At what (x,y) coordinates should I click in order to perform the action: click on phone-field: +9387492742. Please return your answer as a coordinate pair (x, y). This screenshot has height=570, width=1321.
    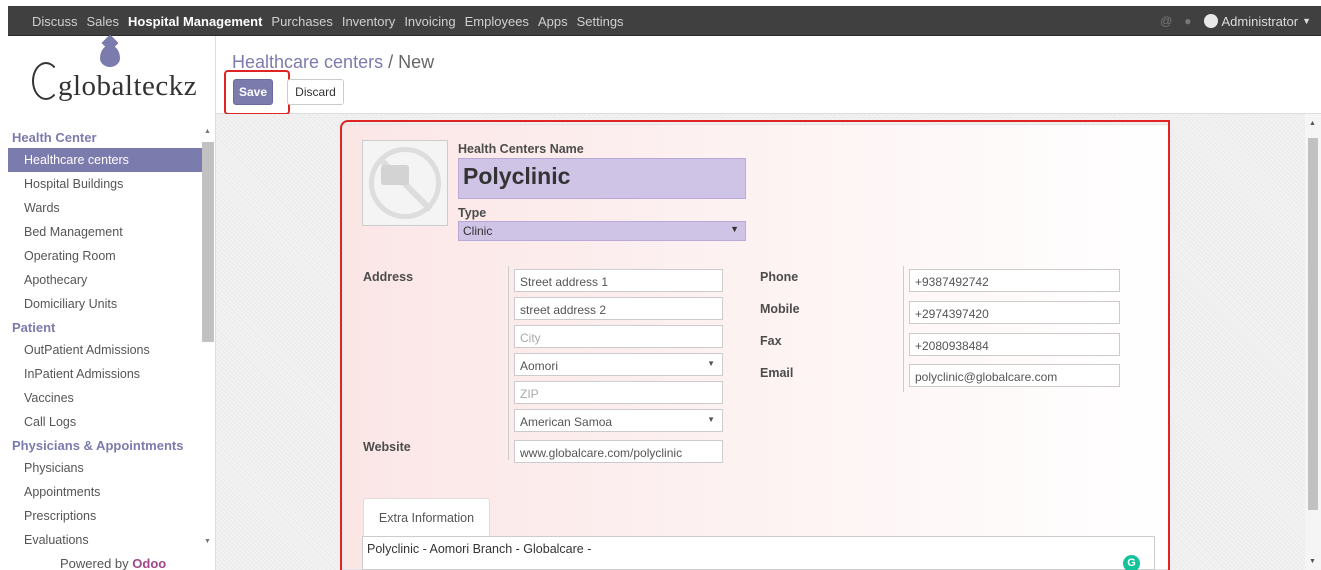
    Looking at the image, I should click on (1014, 280).